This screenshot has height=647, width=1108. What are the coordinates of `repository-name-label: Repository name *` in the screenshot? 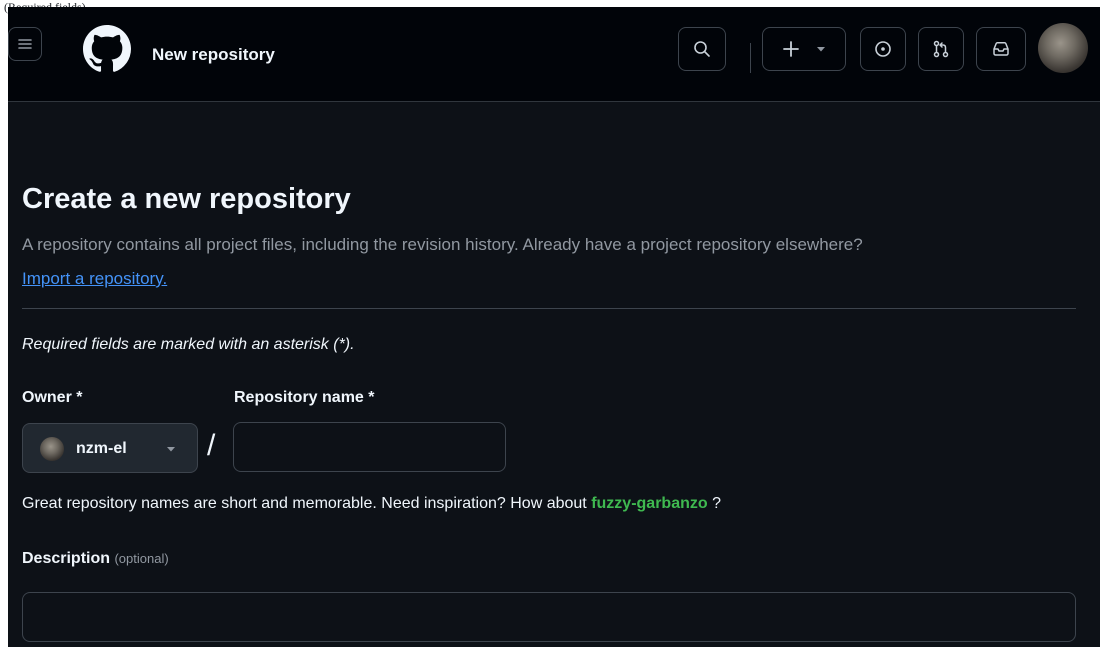 It's located at (304, 397).